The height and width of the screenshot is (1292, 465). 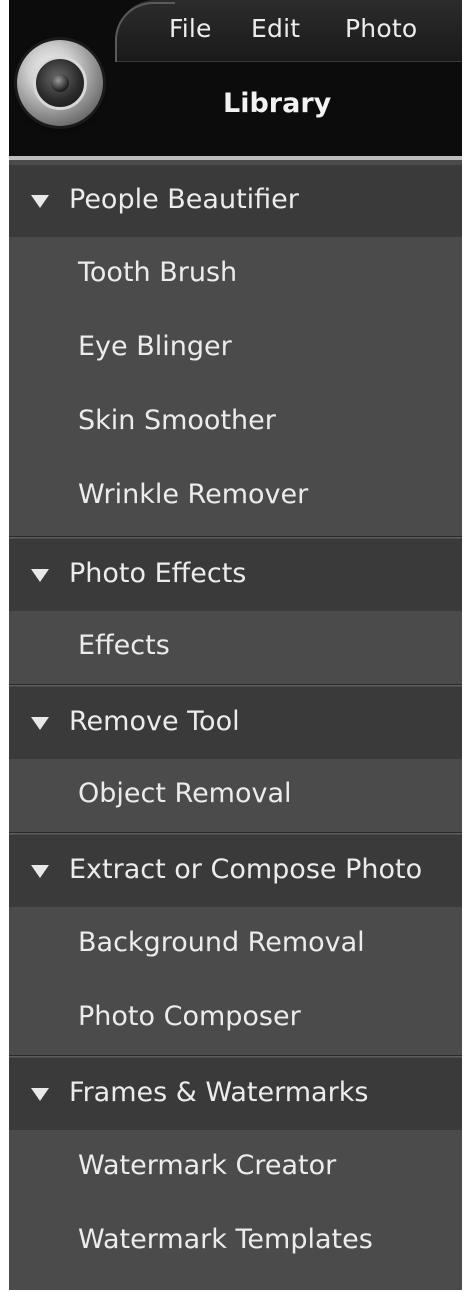 I want to click on section-title: People Beautifier, so click(x=184, y=199).